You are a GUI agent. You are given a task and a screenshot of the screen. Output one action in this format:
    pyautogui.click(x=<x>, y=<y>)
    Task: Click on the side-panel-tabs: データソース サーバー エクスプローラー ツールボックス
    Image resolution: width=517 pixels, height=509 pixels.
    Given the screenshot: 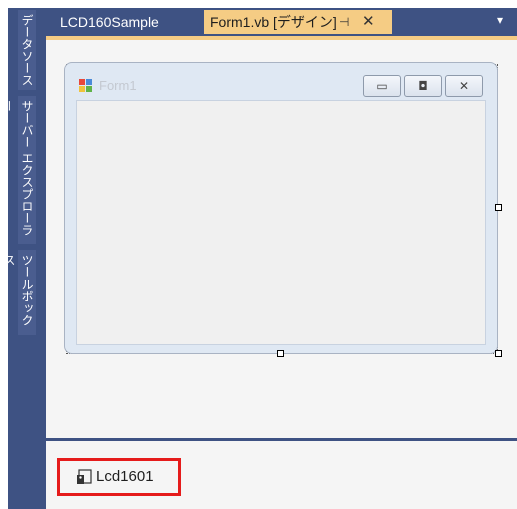 What is the action you would take?
    pyautogui.click(x=24, y=258)
    